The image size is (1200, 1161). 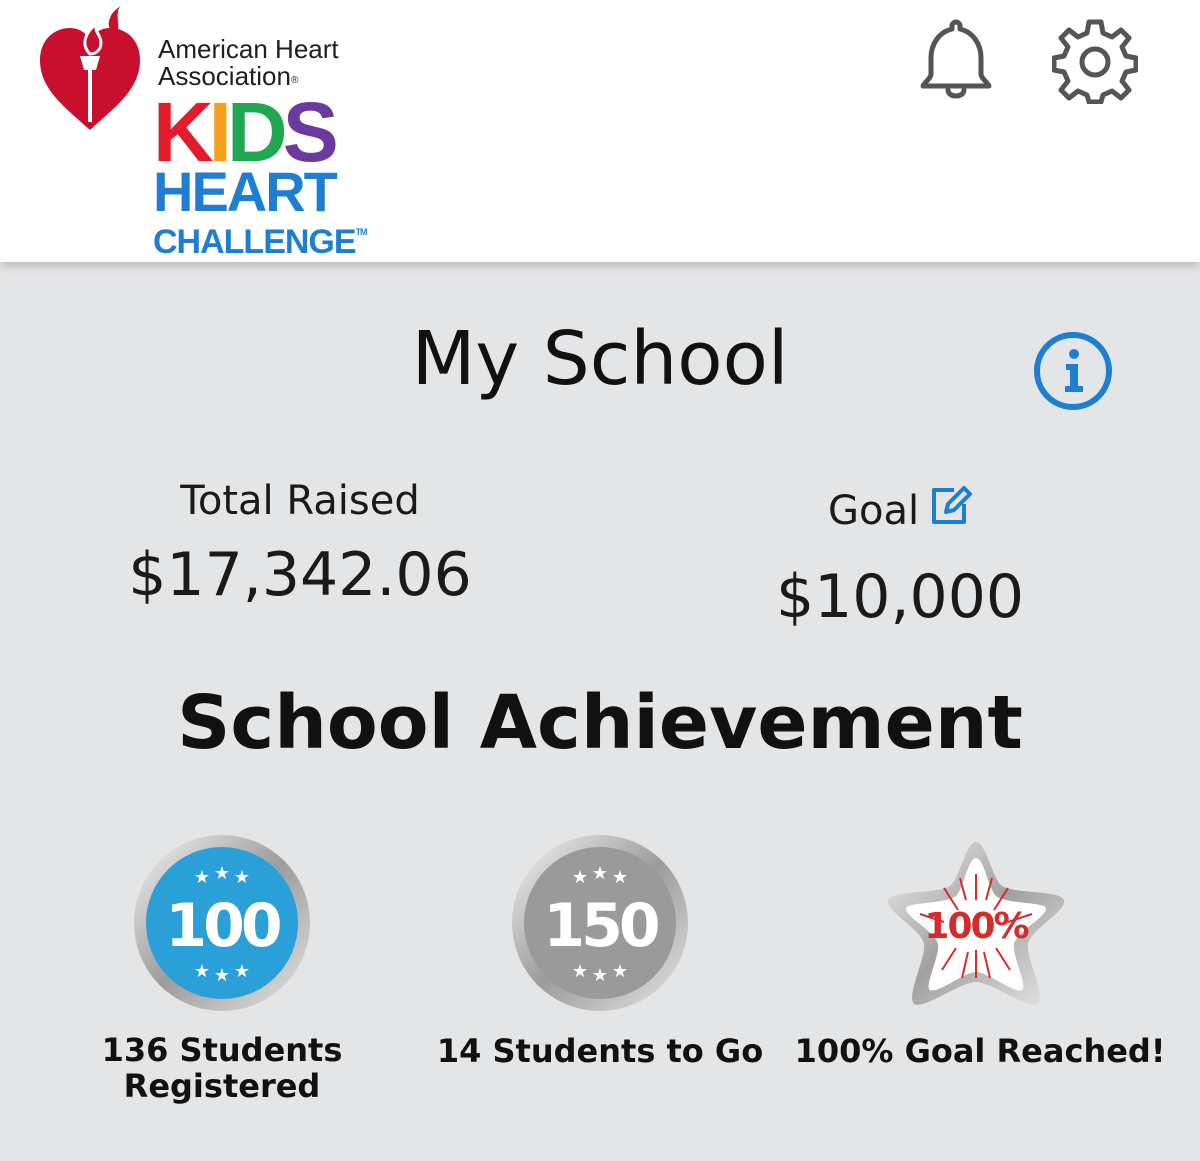 I want to click on edit-goal-icon, so click(x=950, y=505).